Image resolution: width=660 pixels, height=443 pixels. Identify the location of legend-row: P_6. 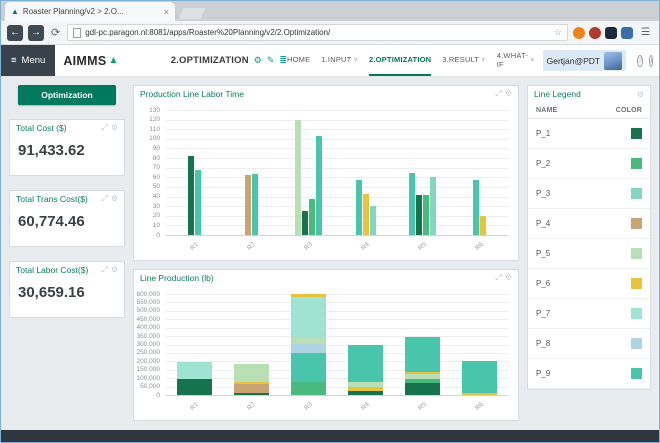
(589, 284).